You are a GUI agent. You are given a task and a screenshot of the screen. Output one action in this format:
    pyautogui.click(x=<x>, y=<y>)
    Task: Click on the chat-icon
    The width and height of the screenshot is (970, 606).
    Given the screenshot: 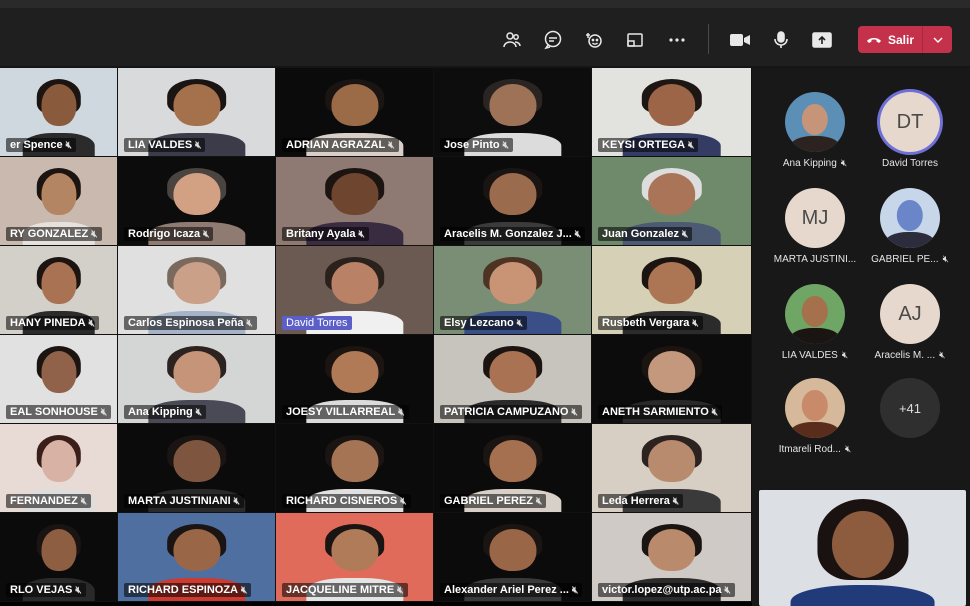 What is the action you would take?
    pyautogui.click(x=553, y=40)
    